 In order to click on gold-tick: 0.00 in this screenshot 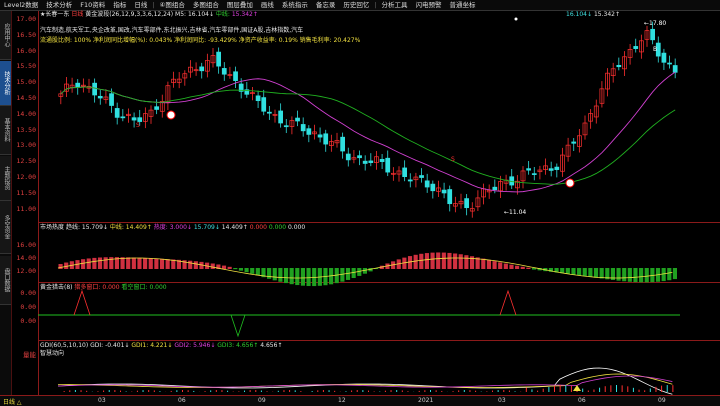, I will do `click(28, 321)`.